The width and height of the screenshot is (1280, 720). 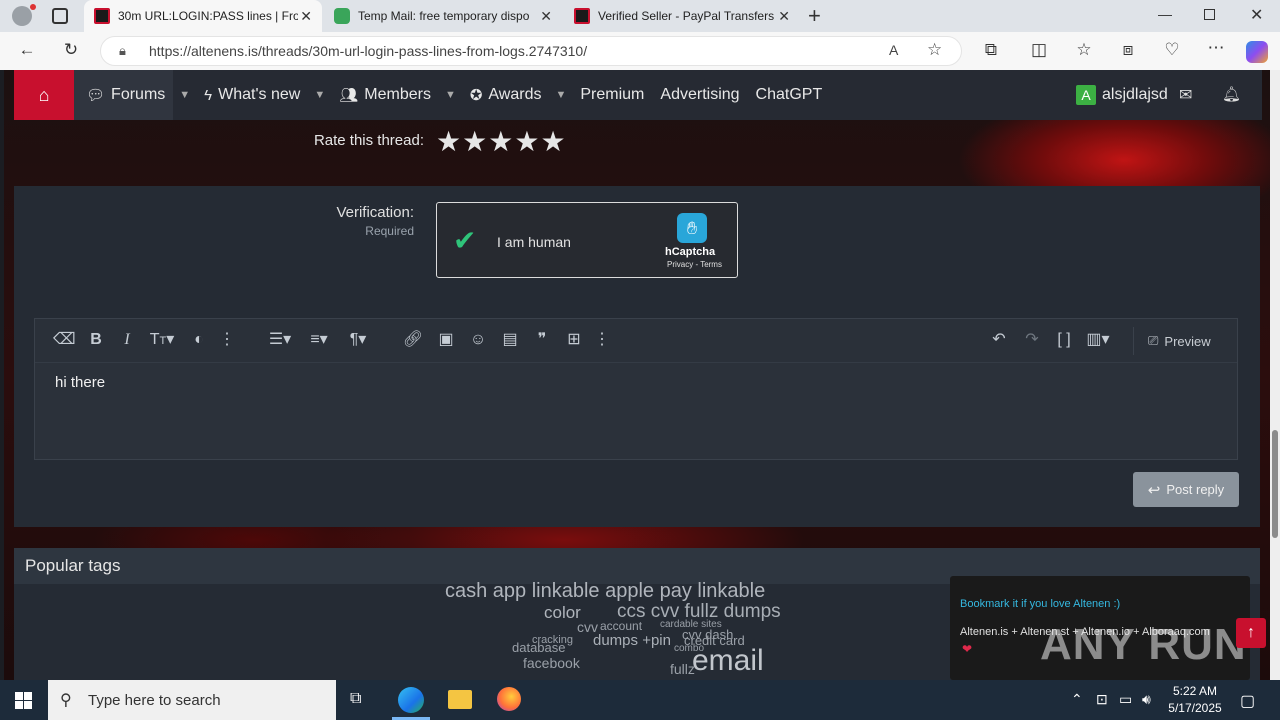 What do you see at coordinates (80, 382) in the screenshot?
I see `editor-content: hi there` at bounding box center [80, 382].